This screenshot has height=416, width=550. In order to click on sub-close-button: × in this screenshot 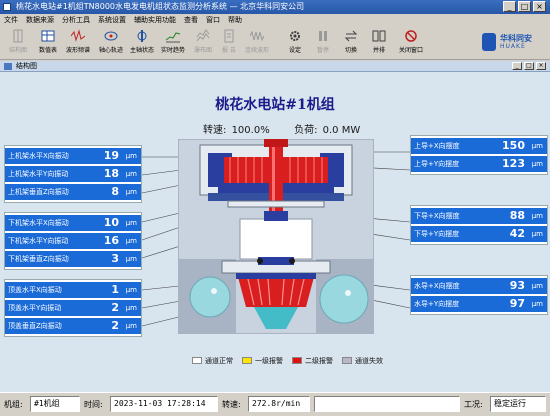, I will do `click(541, 66)`.